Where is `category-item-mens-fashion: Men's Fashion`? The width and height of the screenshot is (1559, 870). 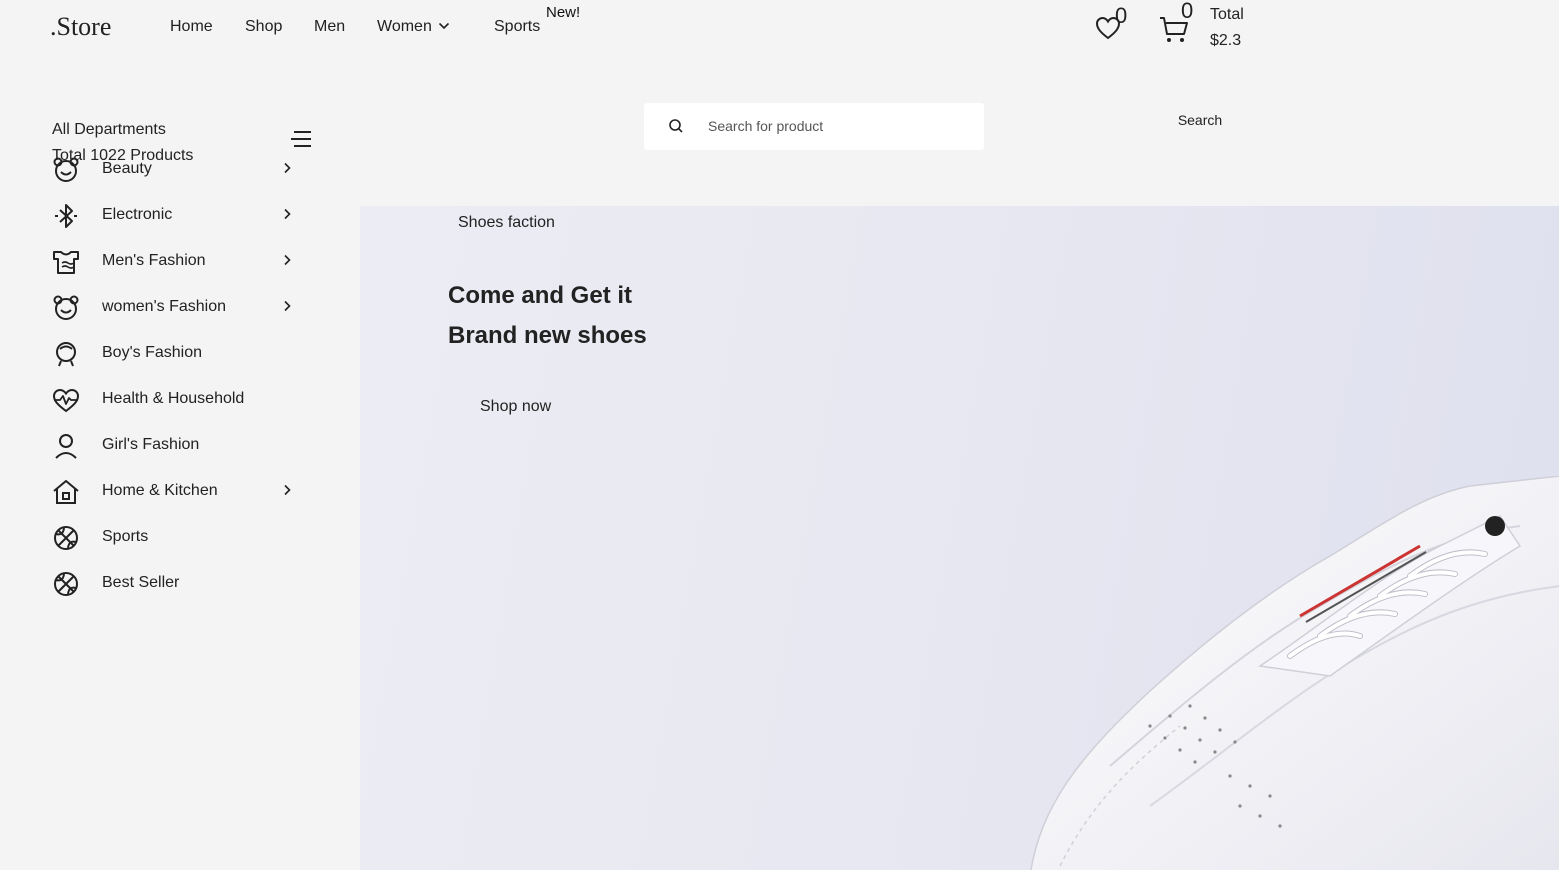 category-item-mens-fashion: Men's Fashion is located at coordinates (177, 262).